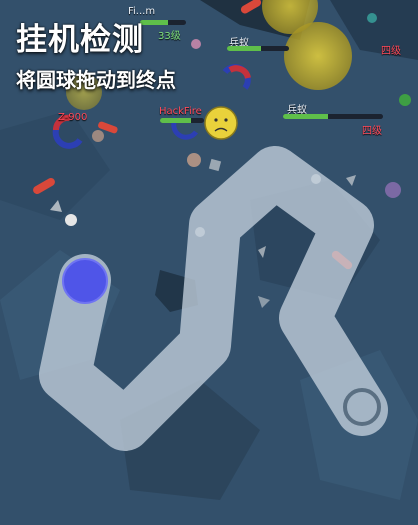  Describe the element at coordinates (180, 111) in the screenshot. I see `player-name-tag: HackFire` at that location.